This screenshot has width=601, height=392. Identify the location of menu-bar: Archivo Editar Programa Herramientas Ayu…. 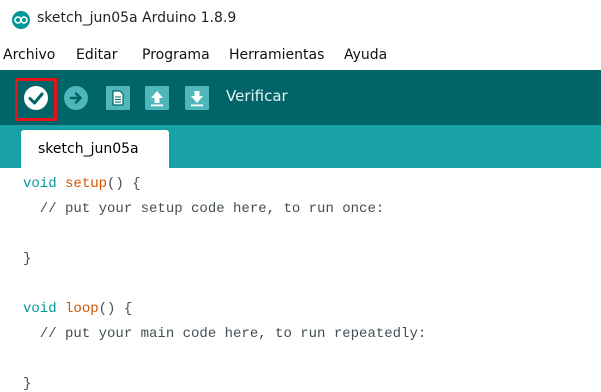
(300, 55).